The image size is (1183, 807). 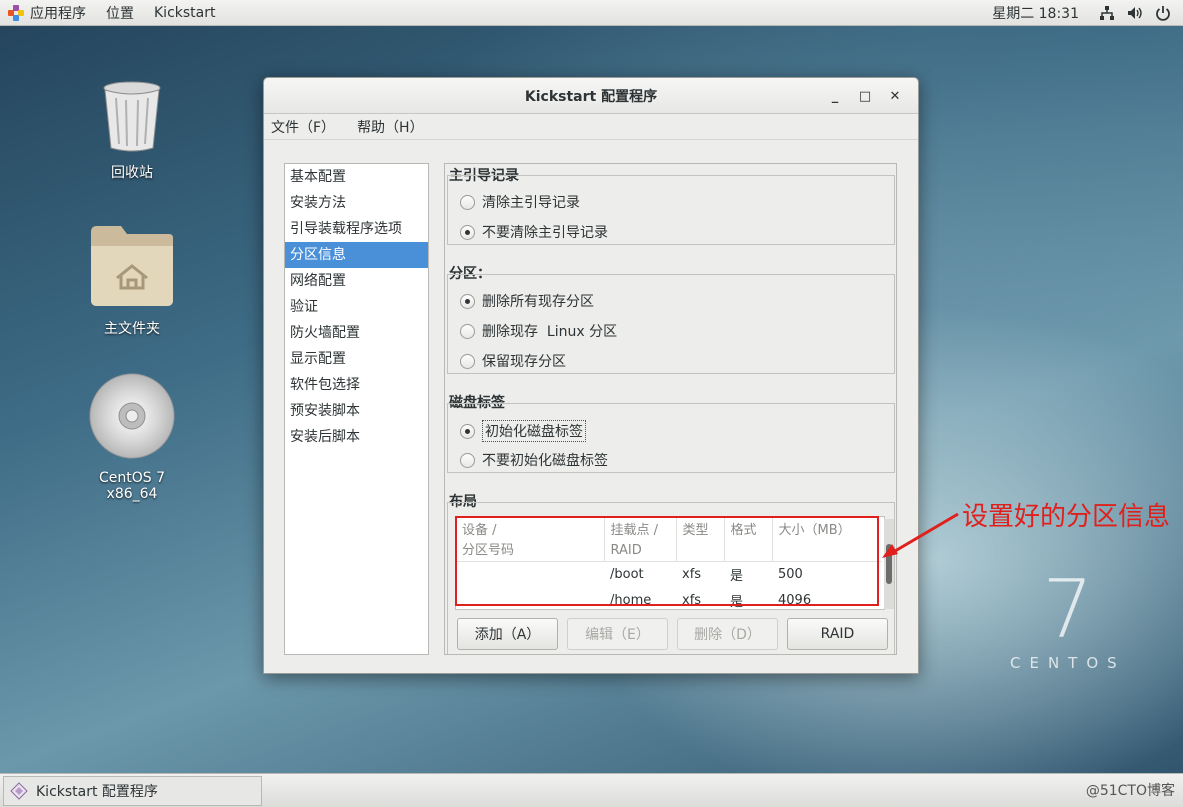 I want to click on desktop-trash: 回收站, so click(x=132, y=131).